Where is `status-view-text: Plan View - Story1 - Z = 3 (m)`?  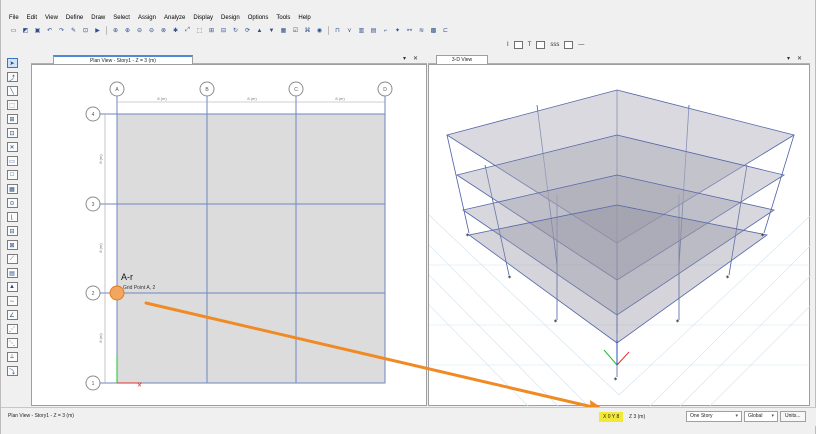 status-view-text: Plan View - Story1 - Z = 3 (m) is located at coordinates (41, 416).